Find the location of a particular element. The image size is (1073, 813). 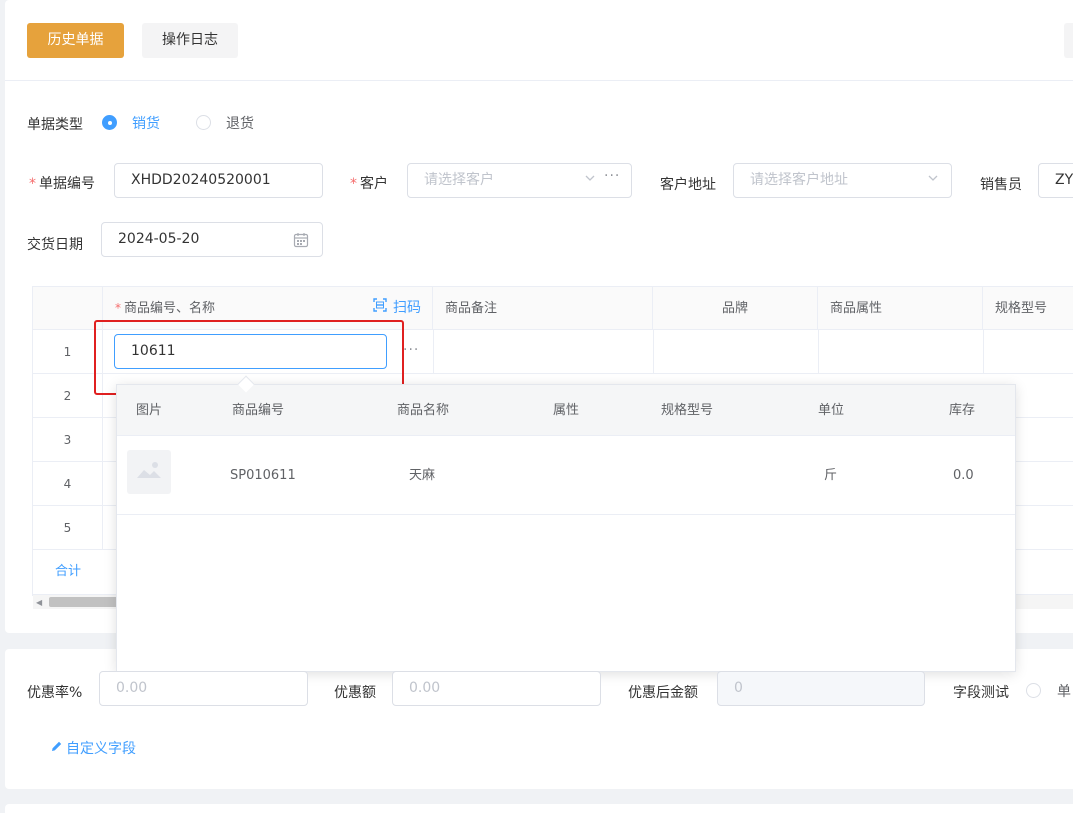

salesman-select: ZY is located at coordinates (1055, 180).